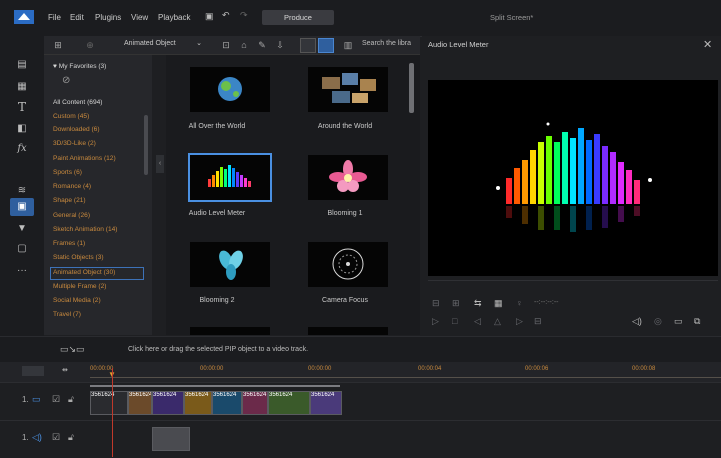 Image resolution: width=721 pixels, height=458 pixels. What do you see at coordinates (298, 17) in the screenshot?
I see `produce-button: Produce` at bounding box center [298, 17].